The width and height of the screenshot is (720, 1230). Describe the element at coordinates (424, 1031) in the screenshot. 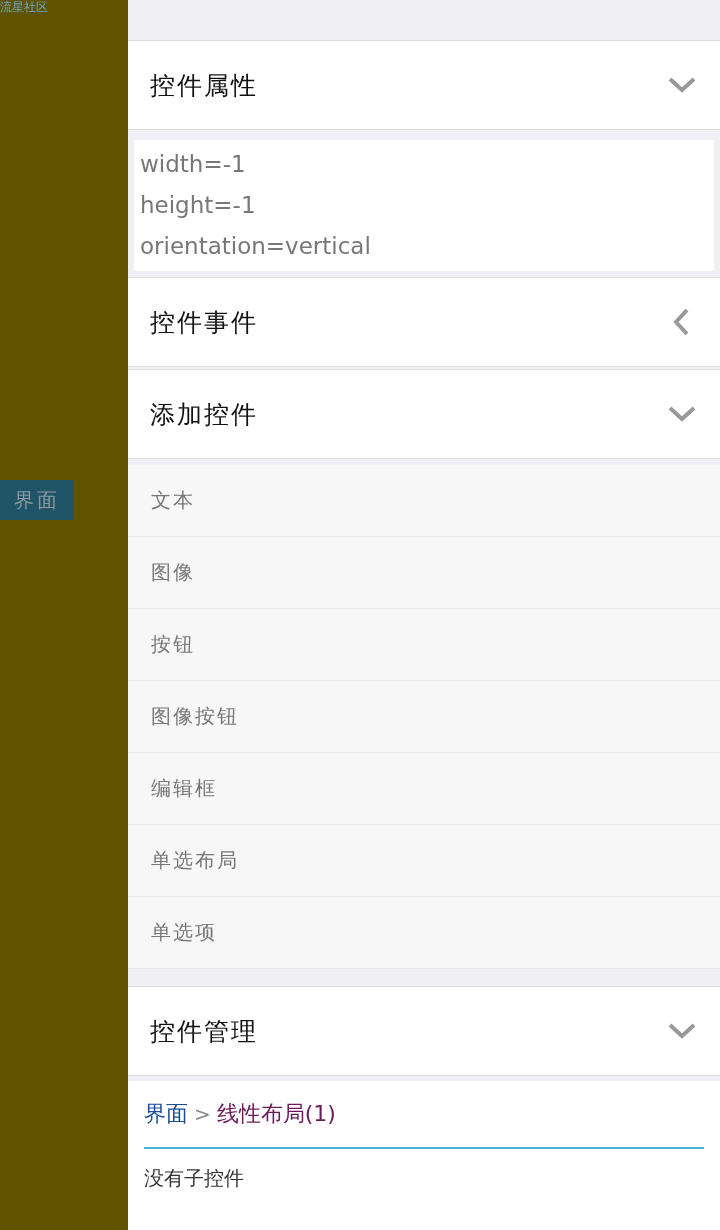

I see `section-header: 控件管理` at that location.